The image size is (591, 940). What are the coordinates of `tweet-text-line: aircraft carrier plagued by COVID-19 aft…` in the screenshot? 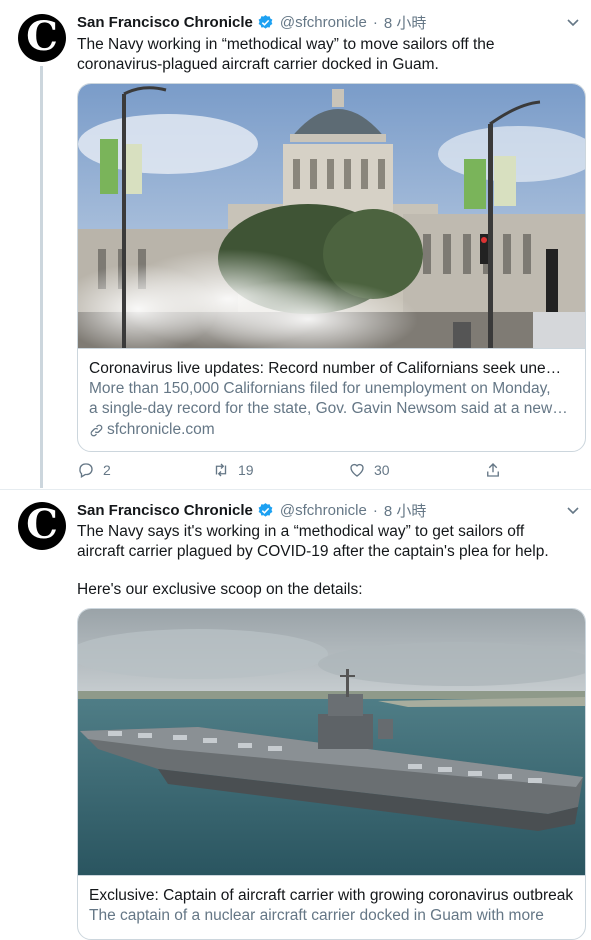 It's located at (313, 551).